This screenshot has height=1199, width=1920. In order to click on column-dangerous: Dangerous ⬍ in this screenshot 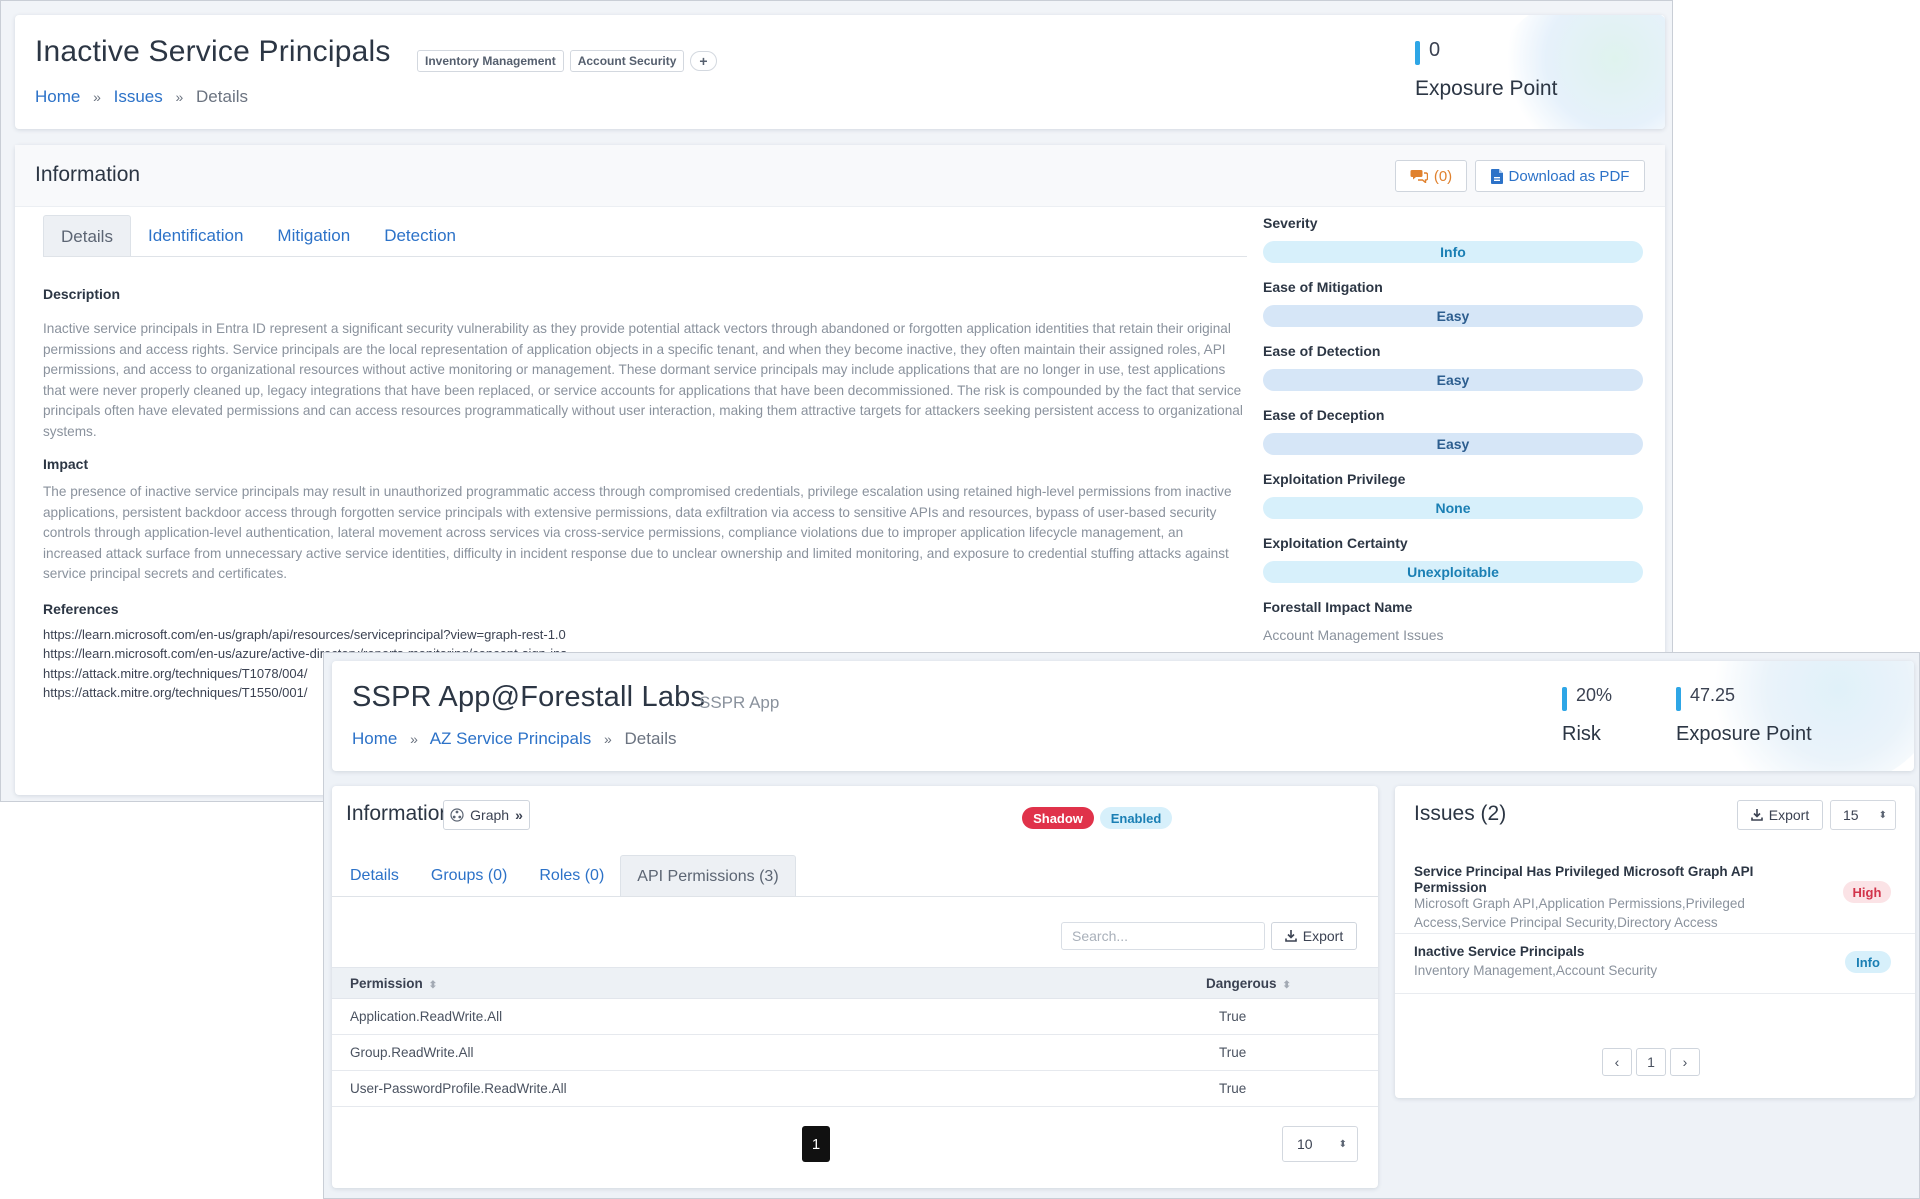, I will do `click(1248, 983)`.